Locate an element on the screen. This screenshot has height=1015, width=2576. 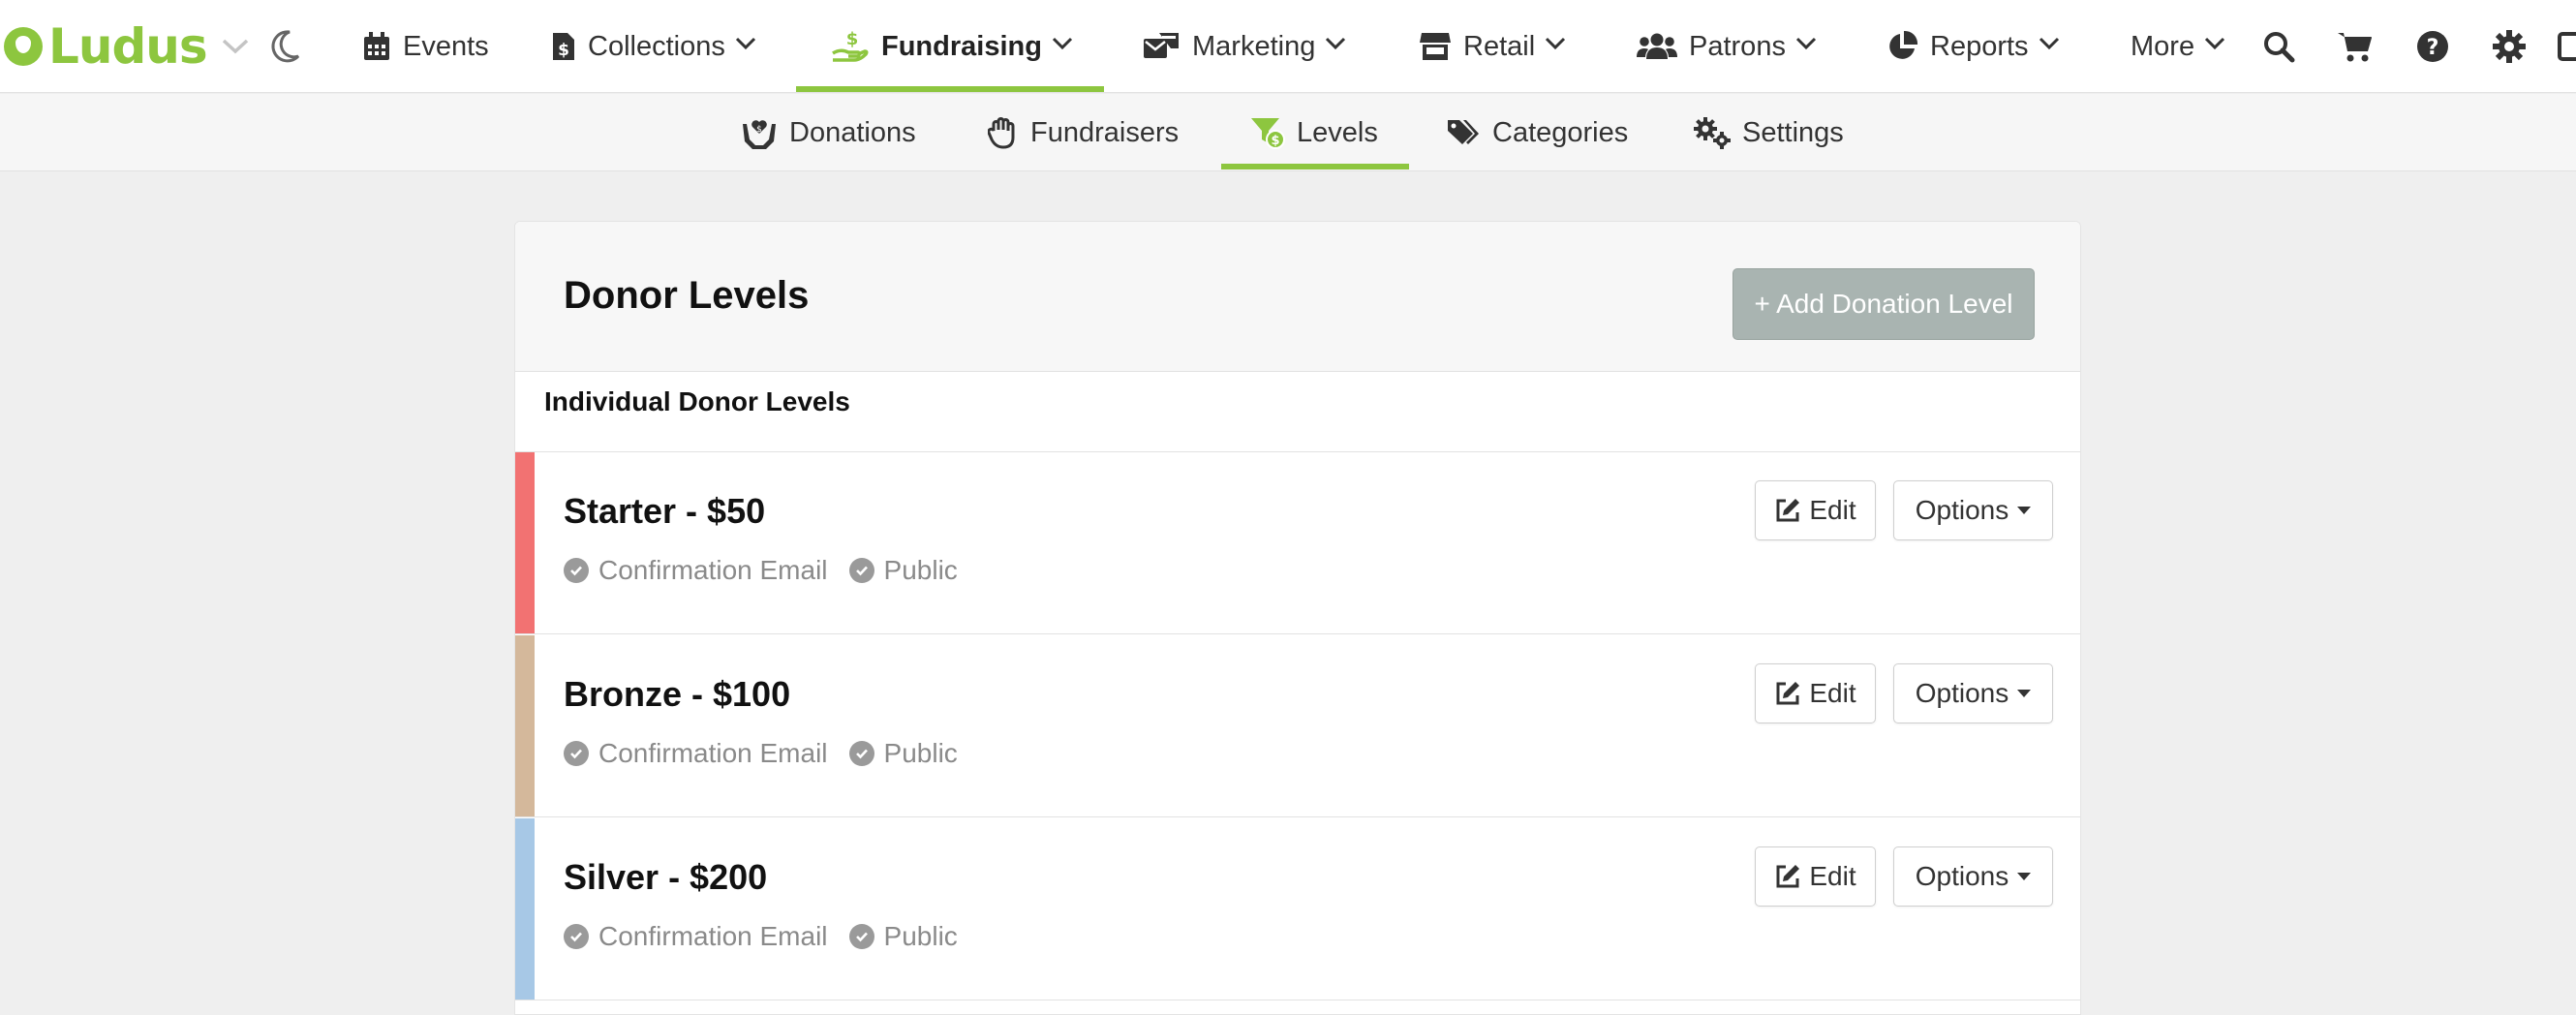
nav-fundraising-label: Fundraising is located at coordinates (961, 46).